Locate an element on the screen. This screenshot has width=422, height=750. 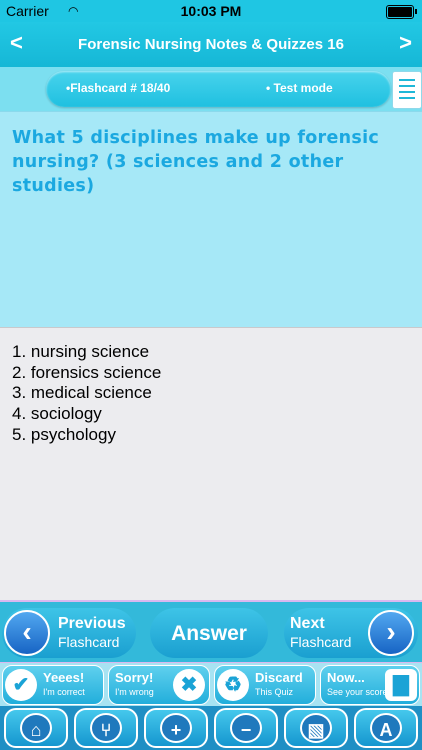
bottom-toolbar: ⌂ ⑂ + − ▧ A is located at coordinates (211, 728).